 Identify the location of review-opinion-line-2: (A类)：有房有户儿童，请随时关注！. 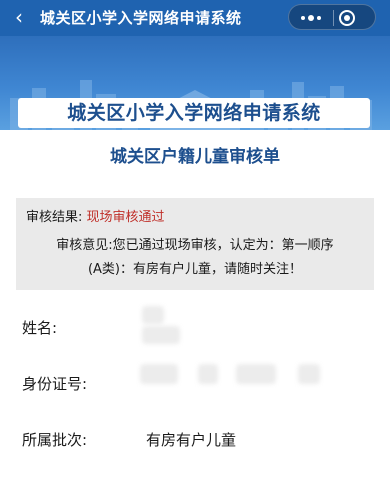
(195, 269).